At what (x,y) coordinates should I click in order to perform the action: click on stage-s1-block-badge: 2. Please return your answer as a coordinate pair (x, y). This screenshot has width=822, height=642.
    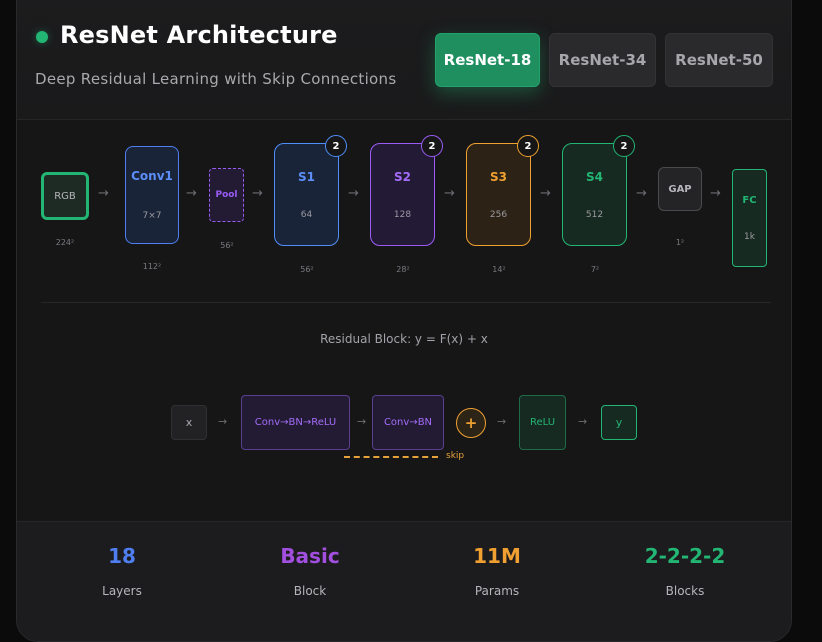
    Looking at the image, I should click on (336, 146).